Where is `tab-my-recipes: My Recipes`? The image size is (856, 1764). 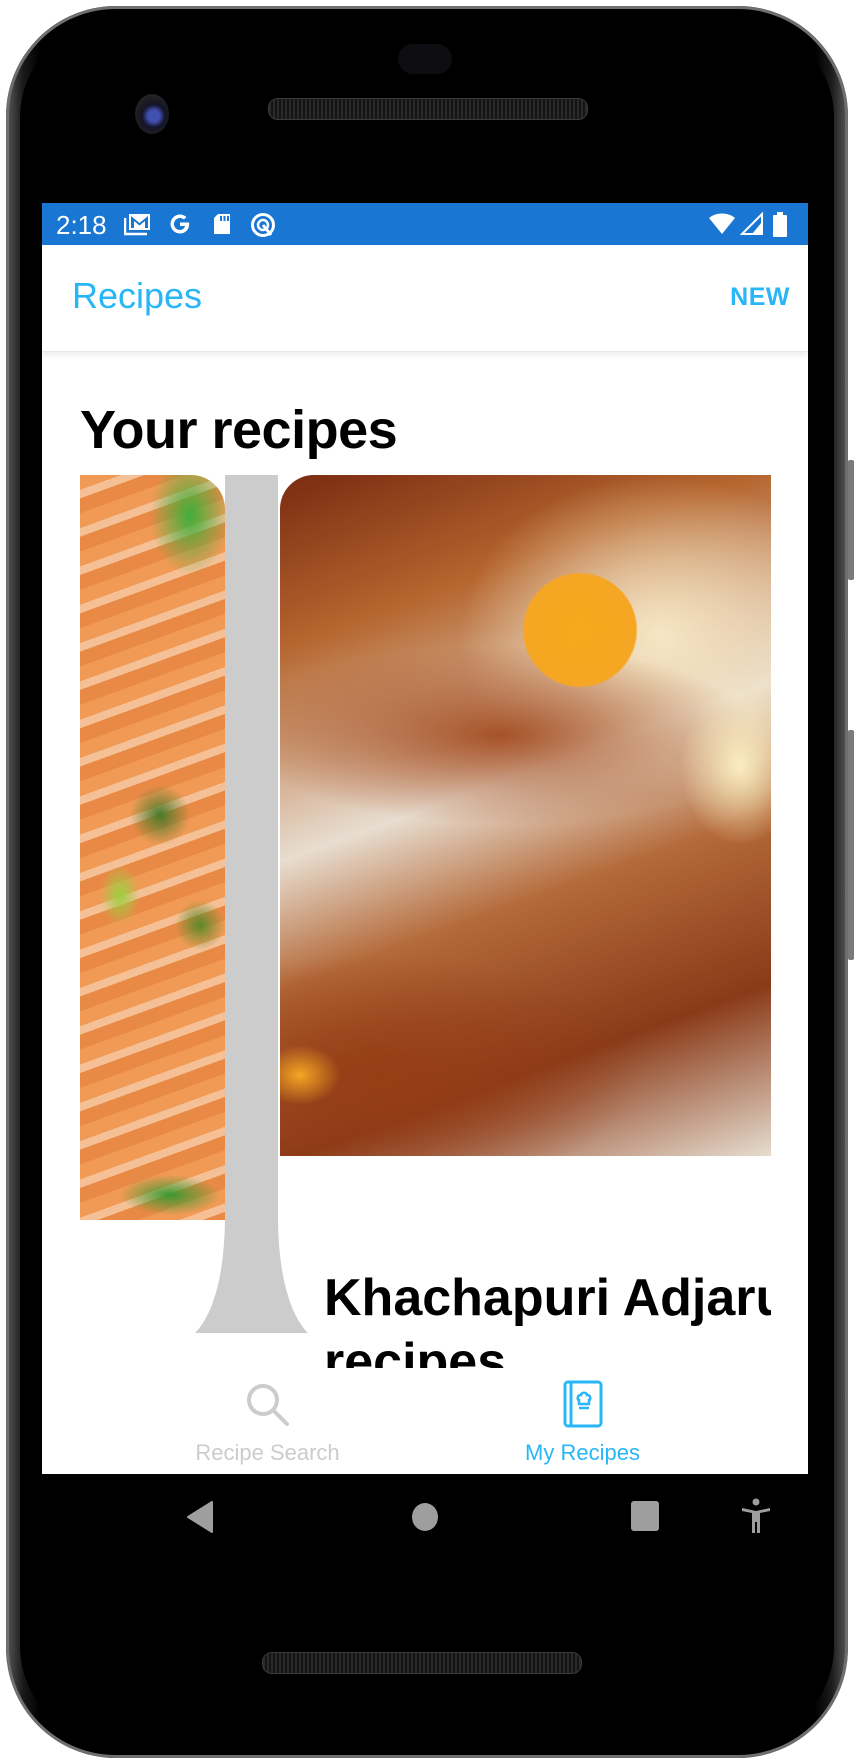 tab-my-recipes: My Recipes is located at coordinates (582, 1421).